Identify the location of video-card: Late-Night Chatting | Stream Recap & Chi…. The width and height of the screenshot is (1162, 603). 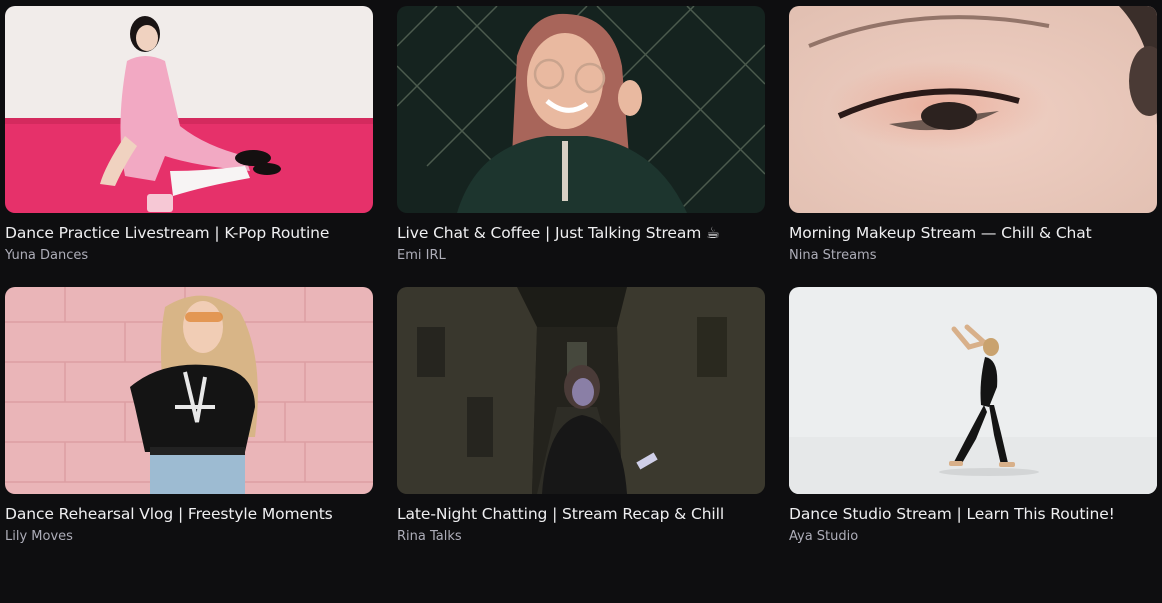
(581, 416).